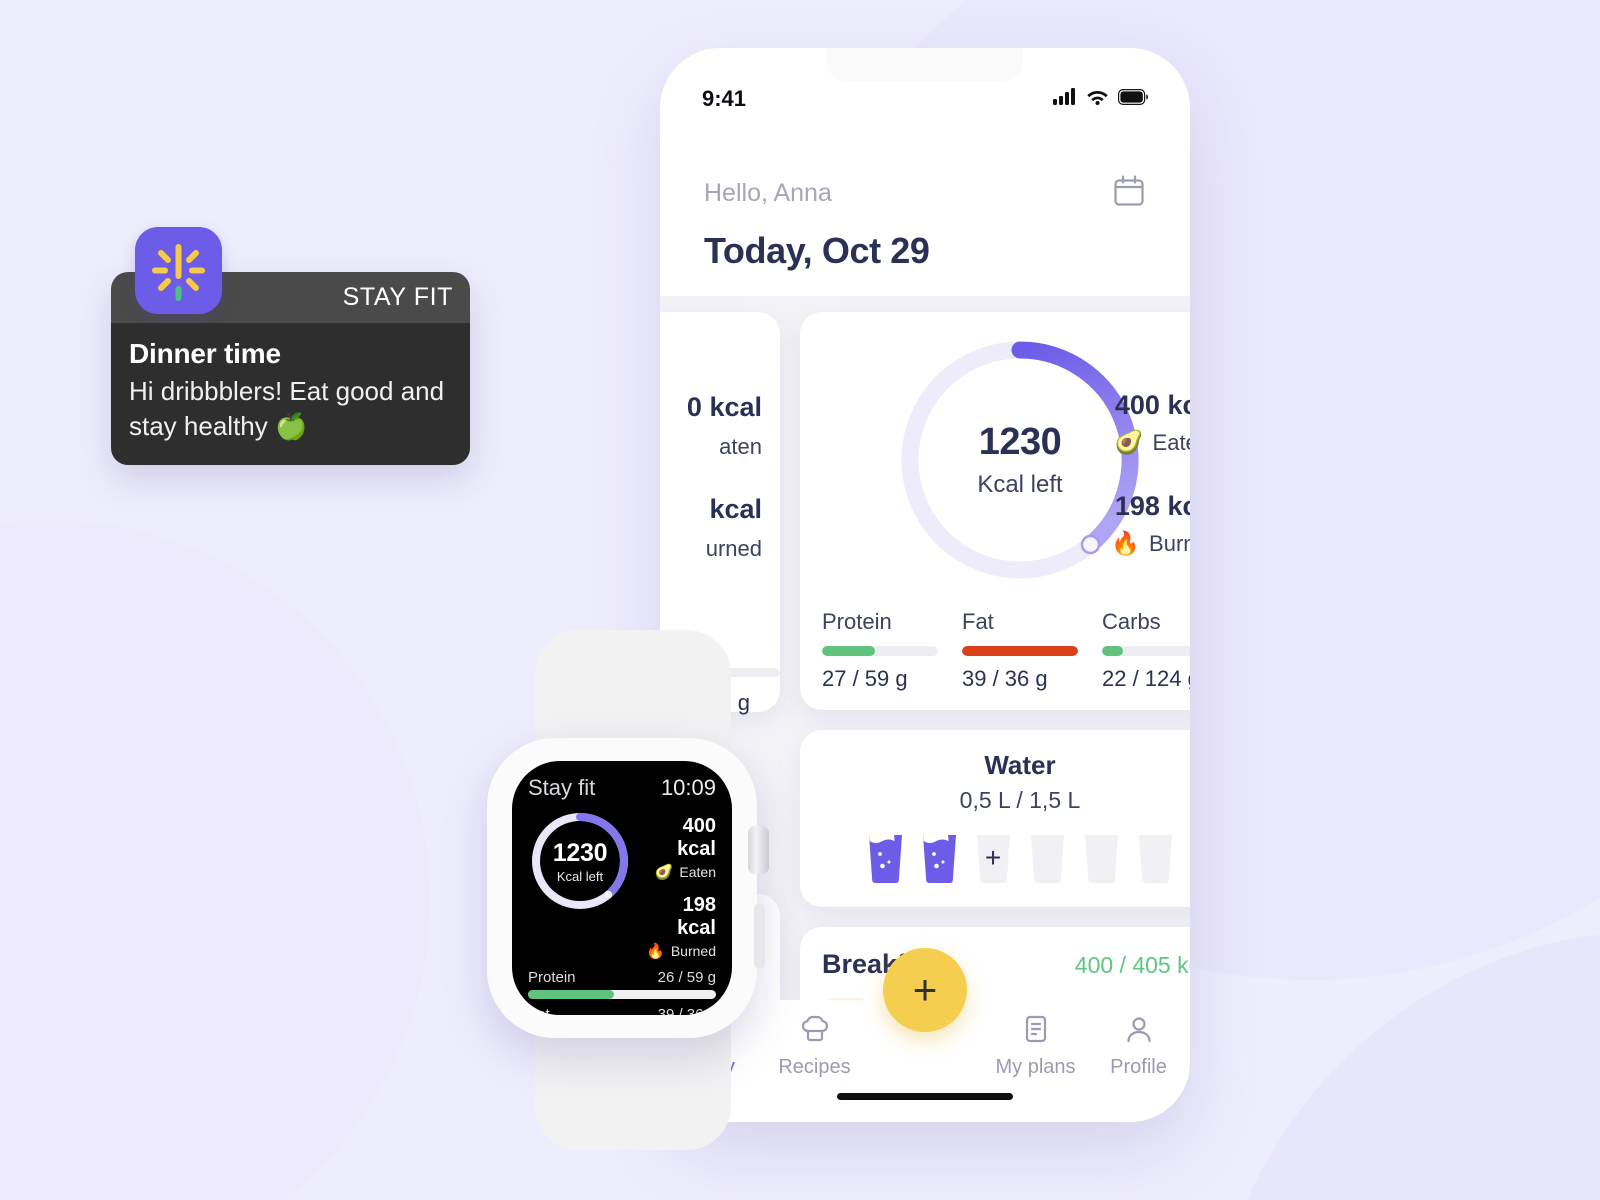 The width and height of the screenshot is (1600, 1200). What do you see at coordinates (849, 651) in the screenshot?
I see `macro-protein-fill` at bounding box center [849, 651].